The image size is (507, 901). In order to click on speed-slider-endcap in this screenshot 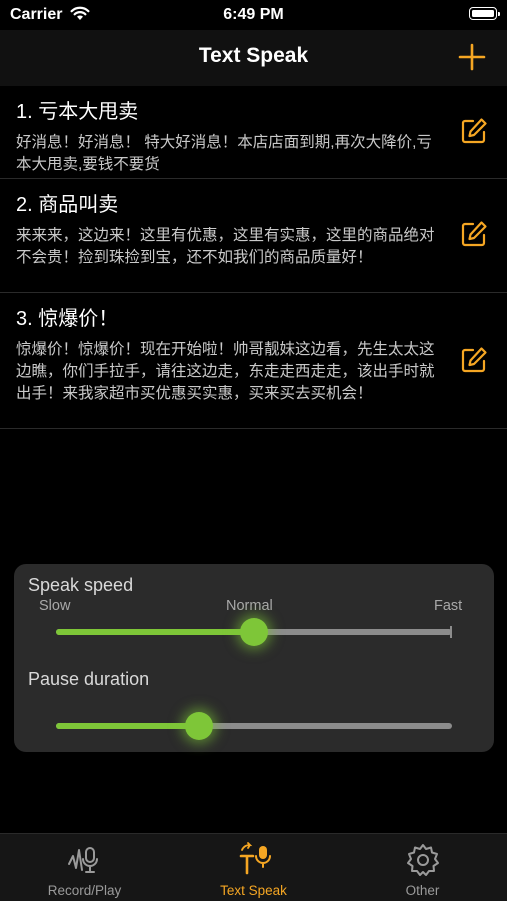, I will do `click(451, 632)`.